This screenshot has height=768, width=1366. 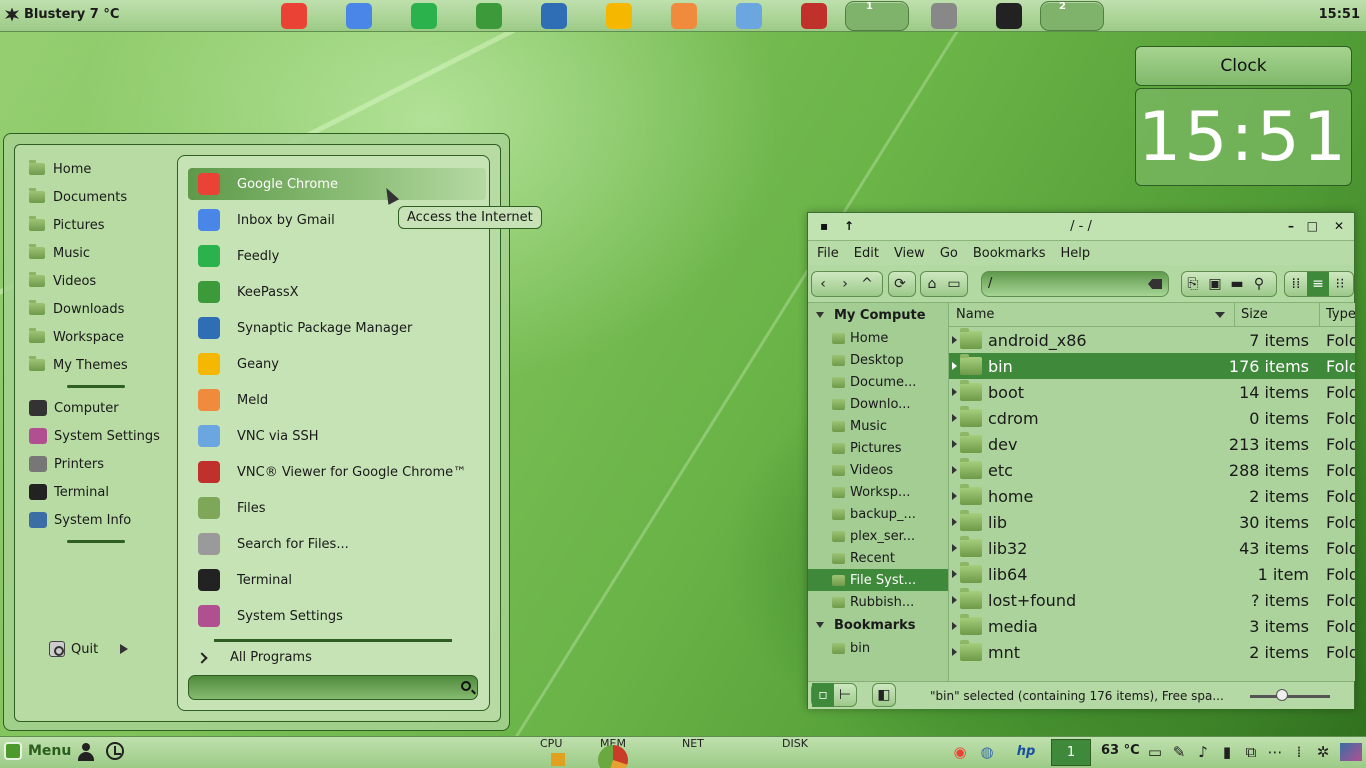 What do you see at coordinates (1075, 253) in the screenshot?
I see `menu-help: Help` at bounding box center [1075, 253].